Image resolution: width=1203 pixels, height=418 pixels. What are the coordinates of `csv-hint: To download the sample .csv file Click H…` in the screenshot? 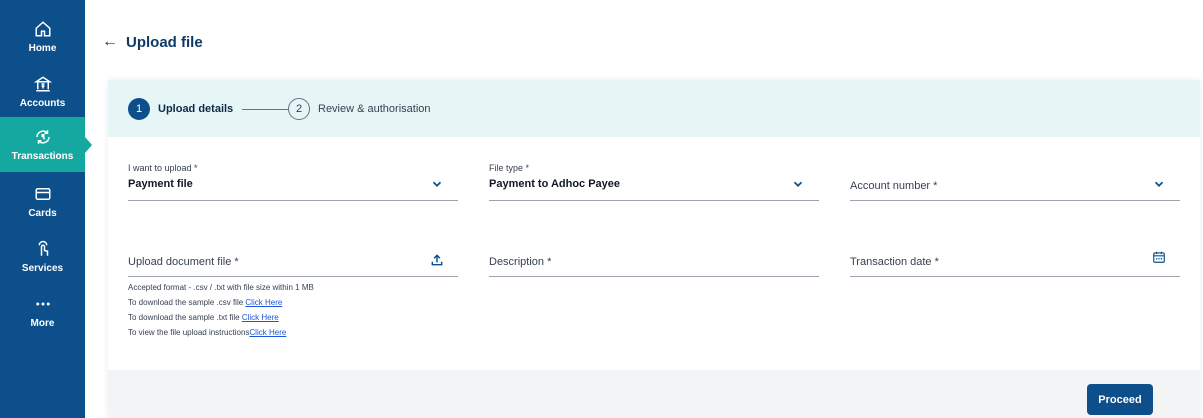 It's located at (205, 302).